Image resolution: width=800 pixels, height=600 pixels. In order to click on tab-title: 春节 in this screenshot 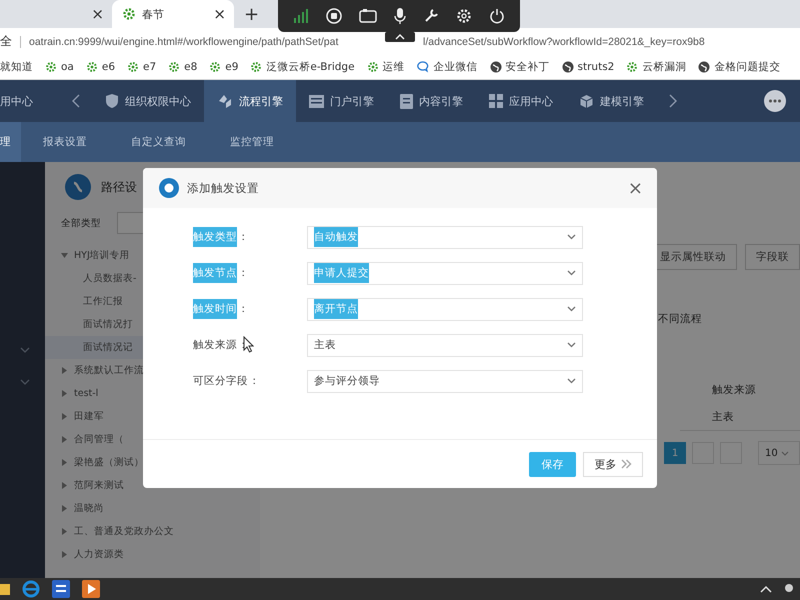, I will do `click(153, 14)`.